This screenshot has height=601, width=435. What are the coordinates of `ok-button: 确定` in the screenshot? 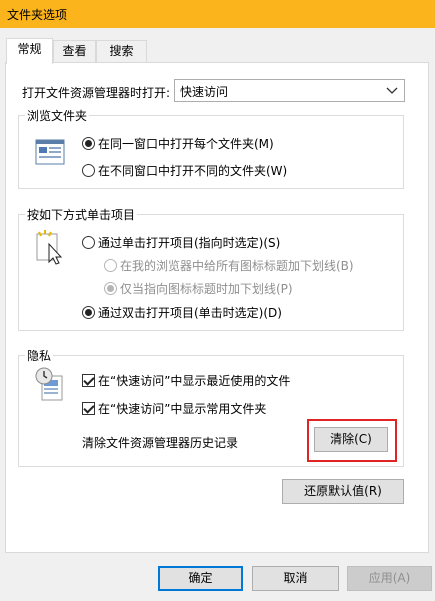 It's located at (200, 578).